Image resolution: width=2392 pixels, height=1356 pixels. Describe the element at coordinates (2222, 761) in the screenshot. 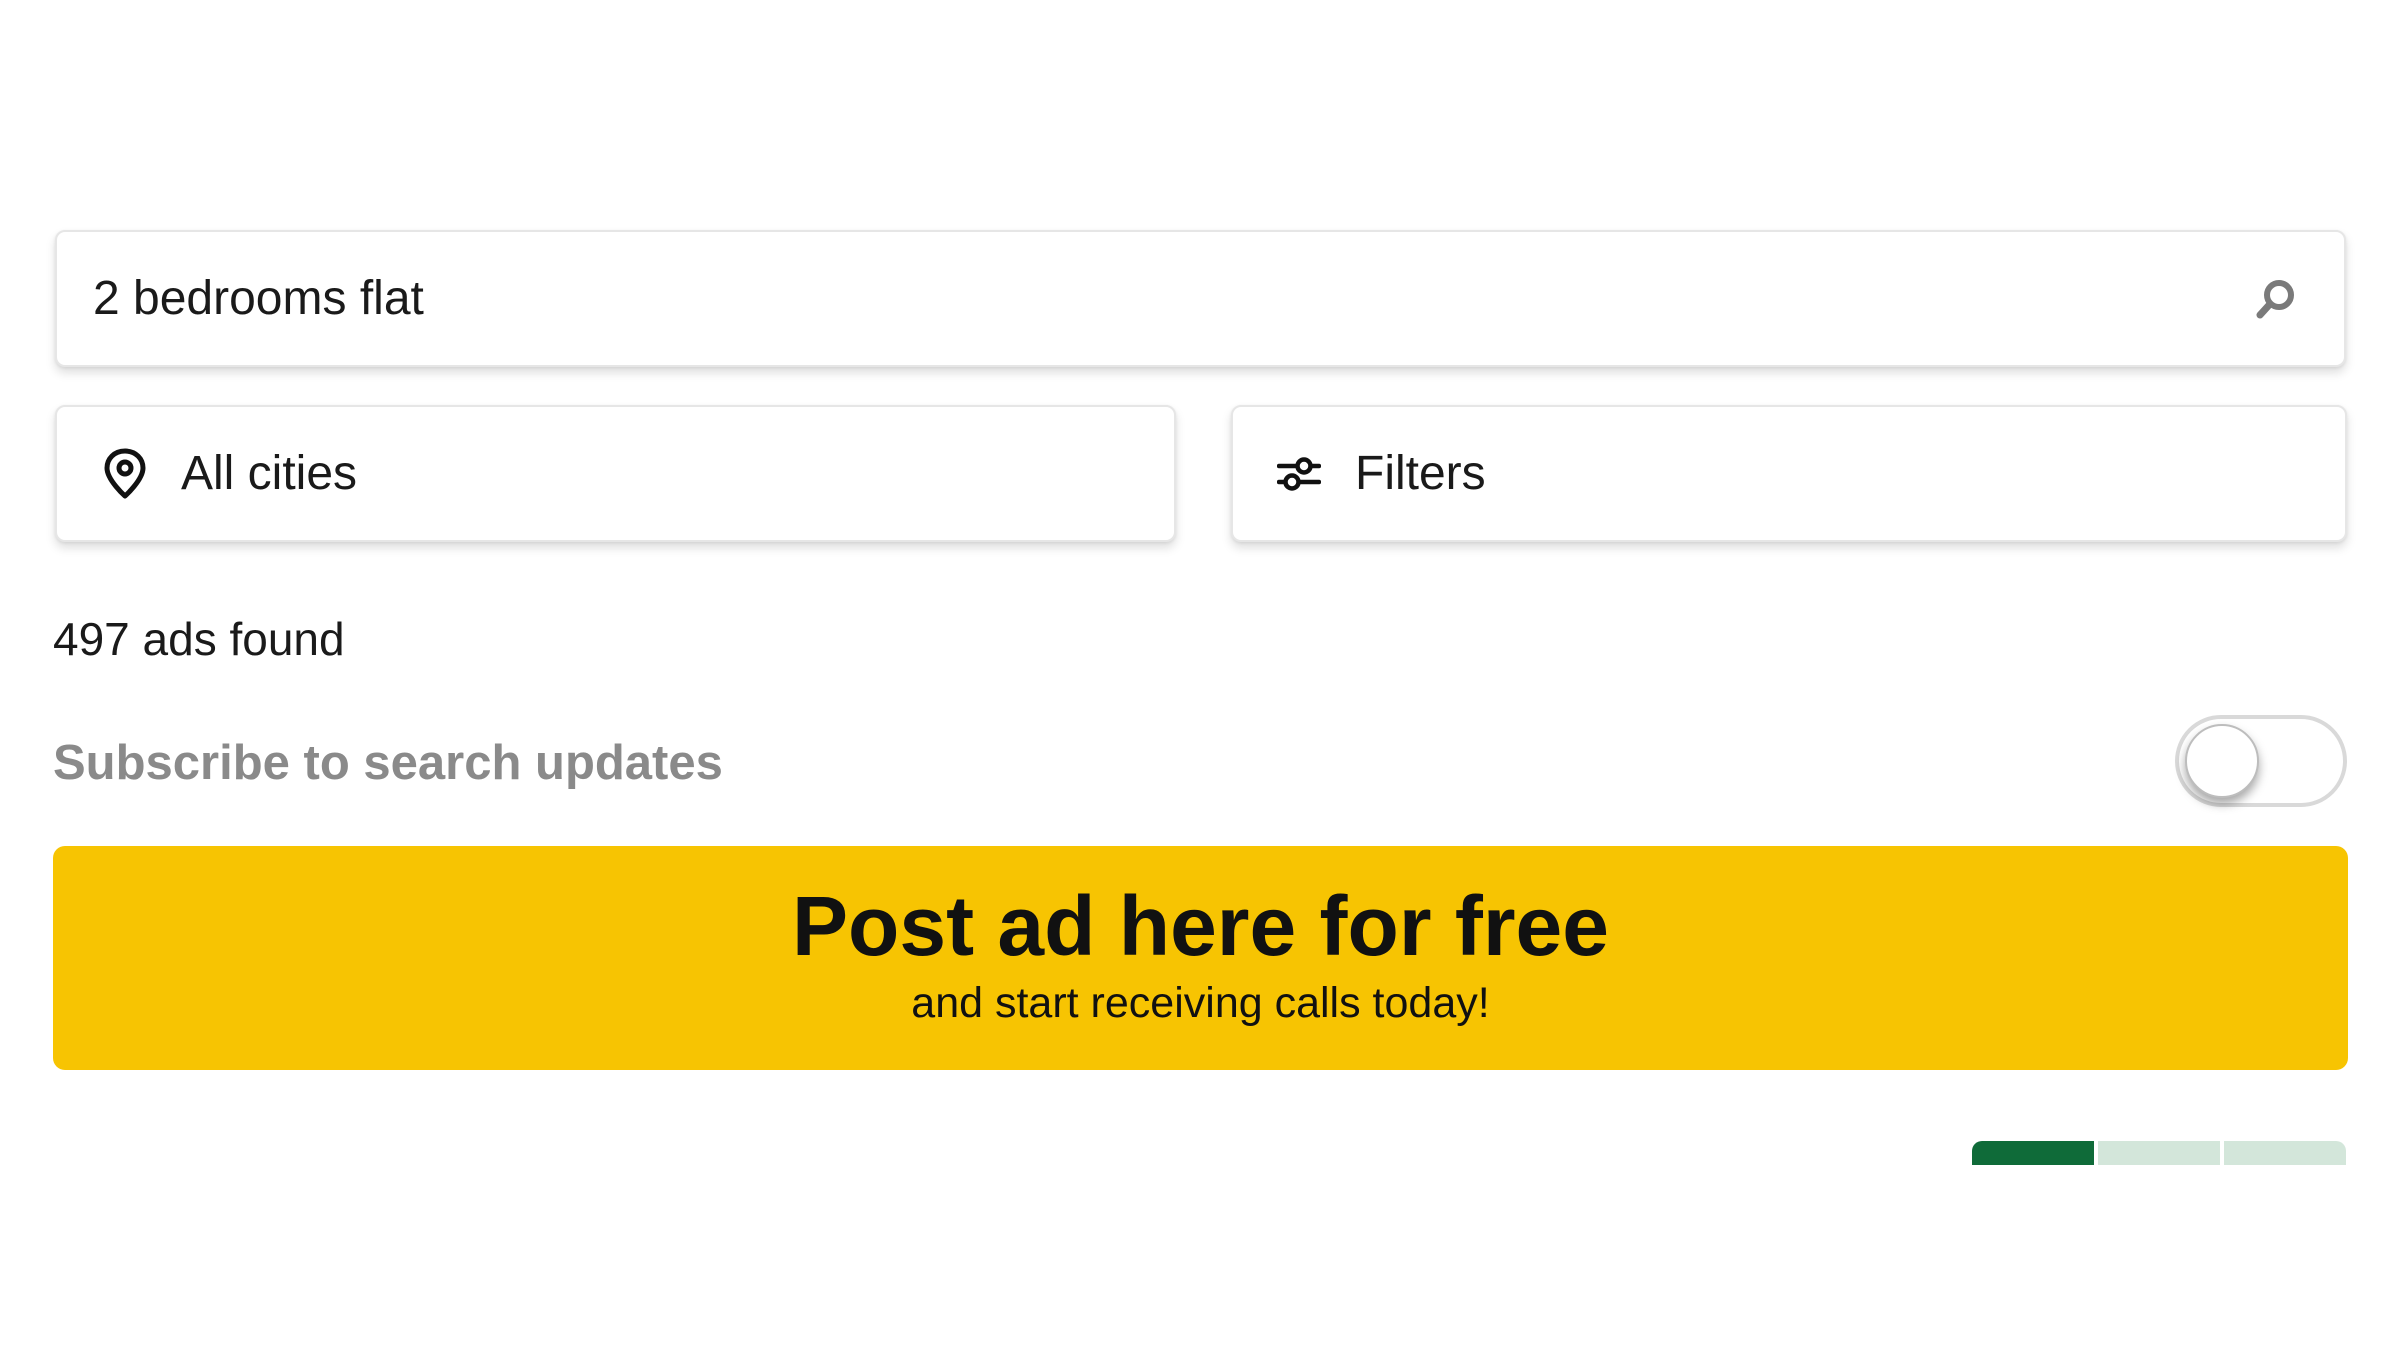

I see `toggle-knob` at that location.